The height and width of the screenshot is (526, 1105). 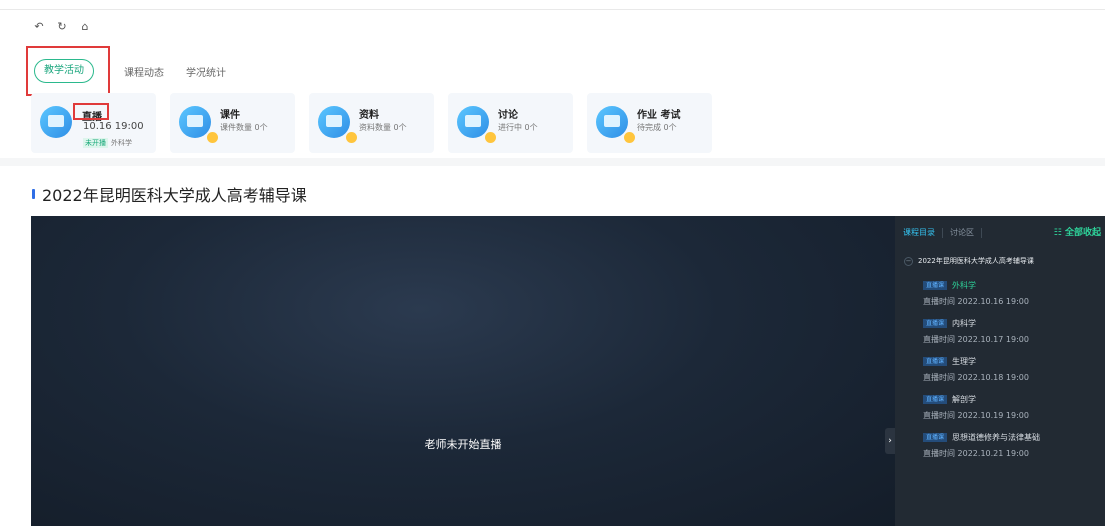 What do you see at coordinates (976, 407) in the screenshot?
I see `lesson-item: 直播课 解剖学 直播时间 2022.10.19 19:00` at bounding box center [976, 407].